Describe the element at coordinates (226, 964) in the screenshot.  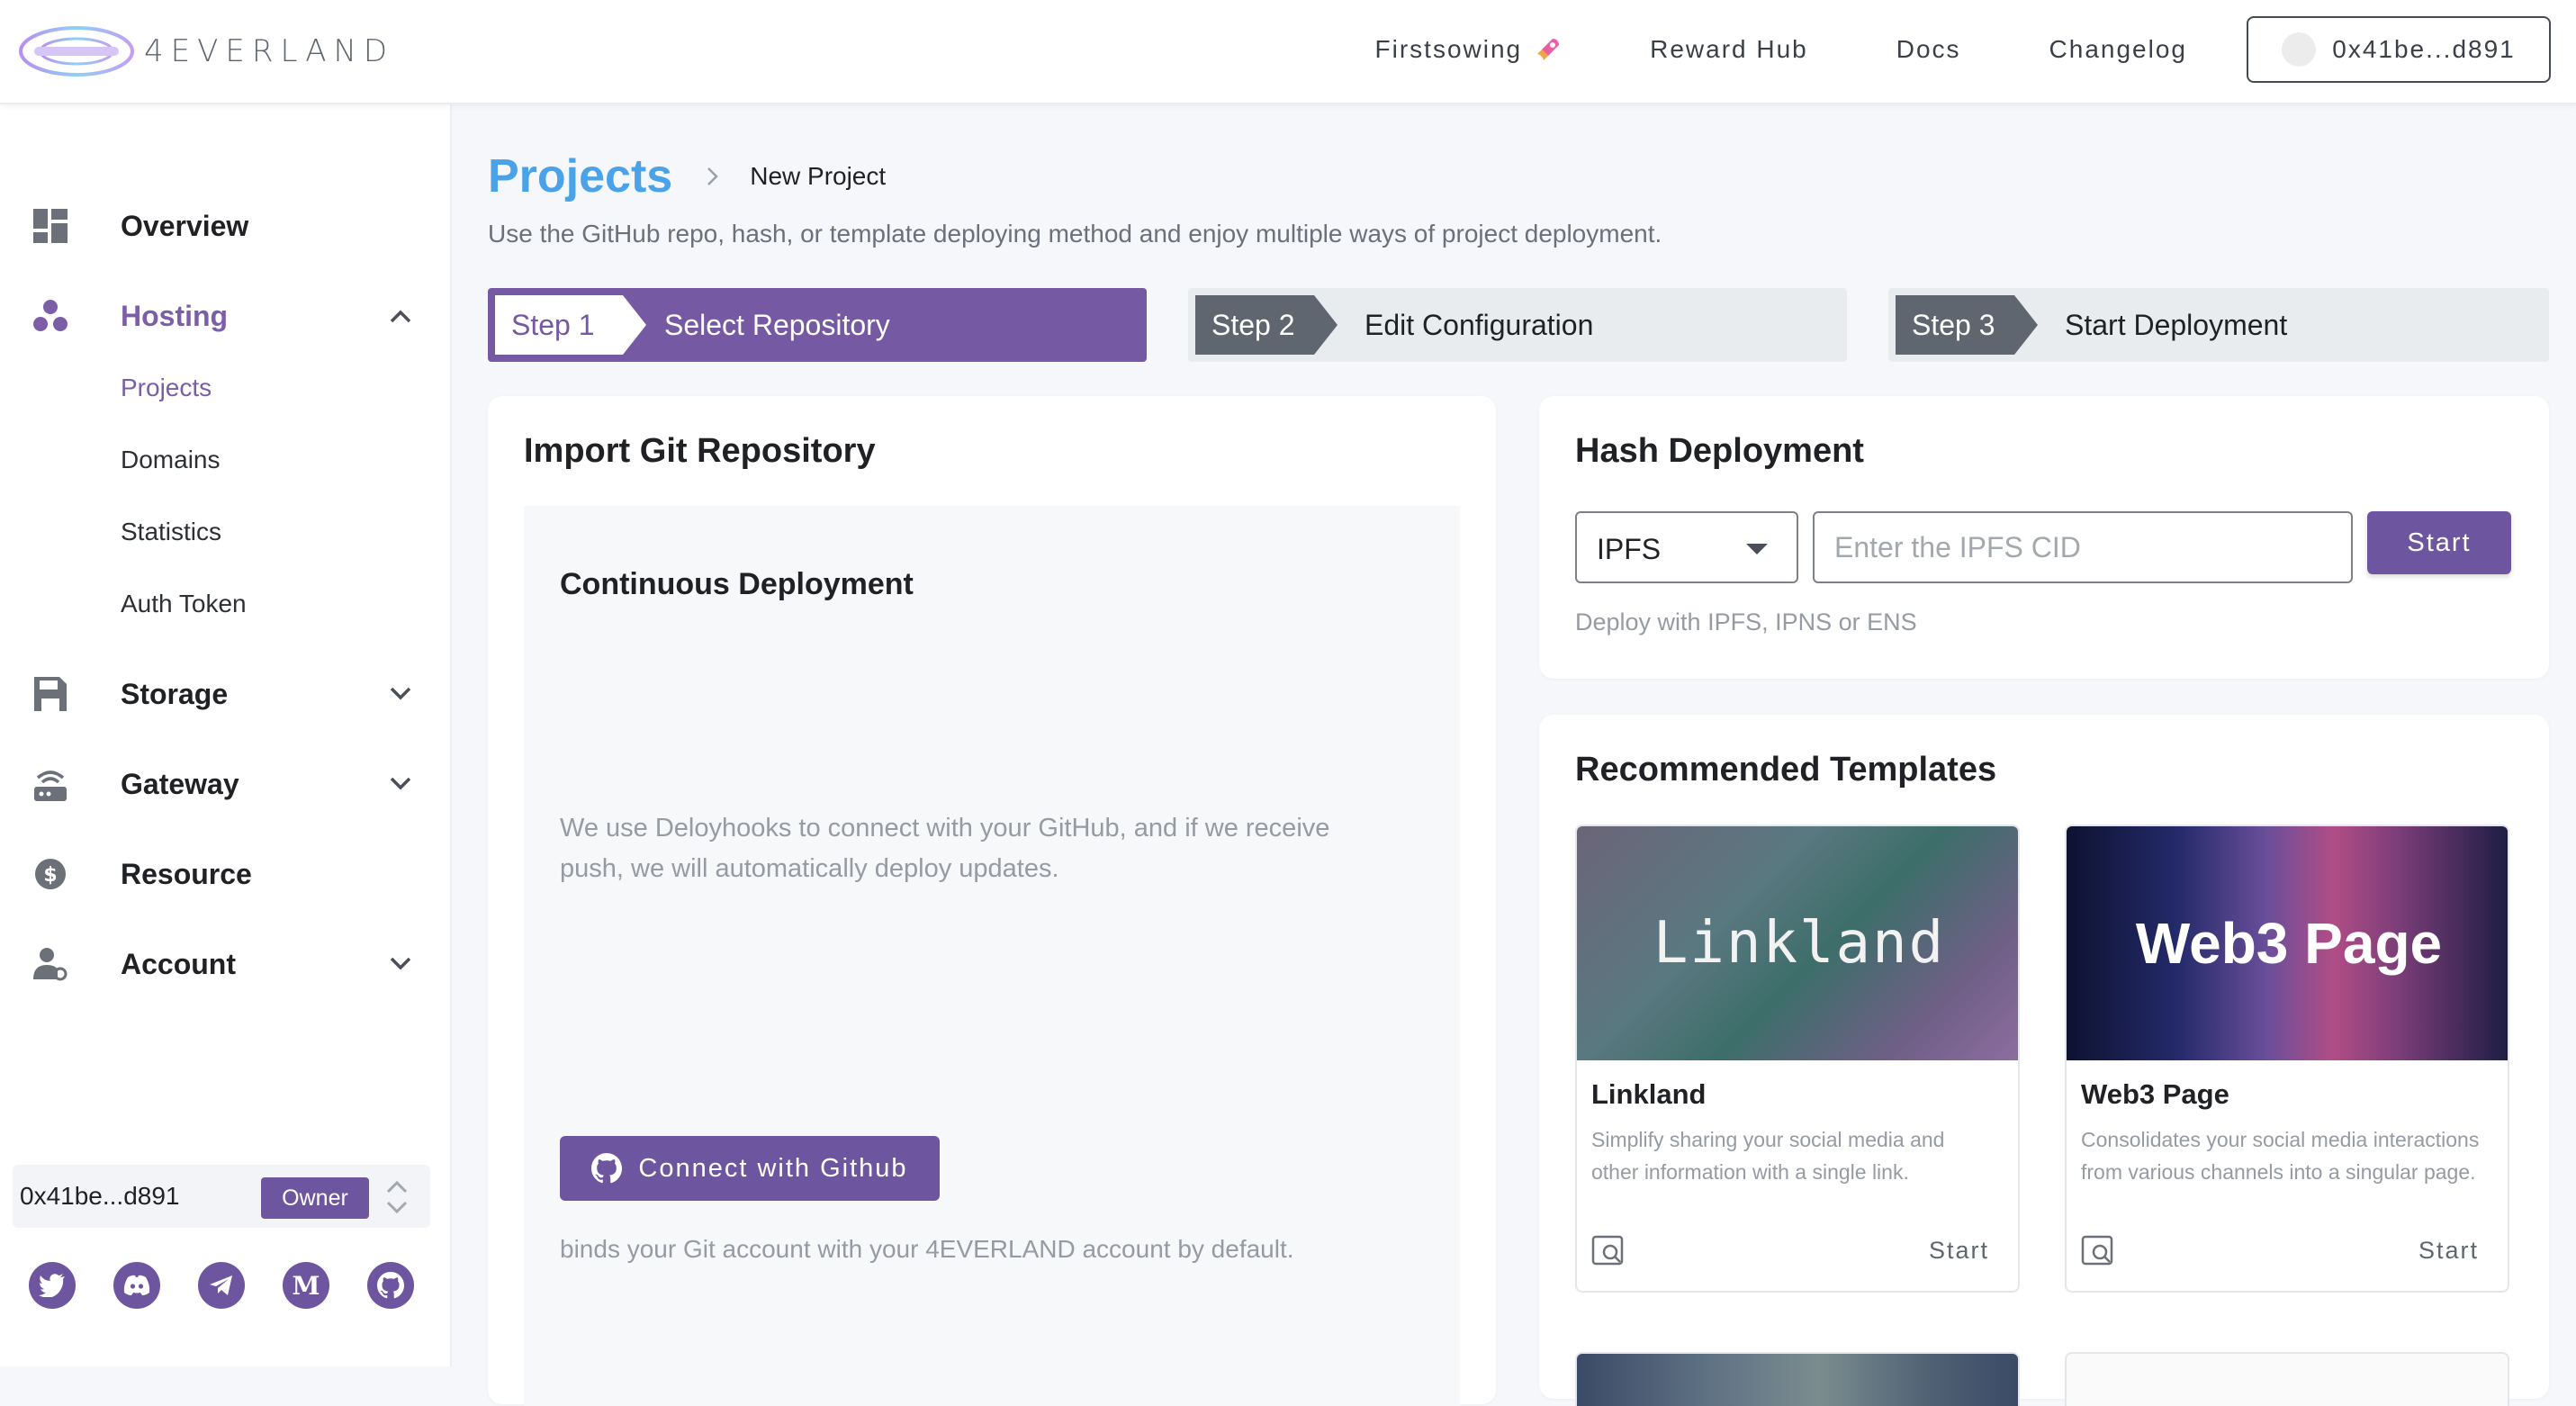
I see `sidebar-item-account: Account` at that location.